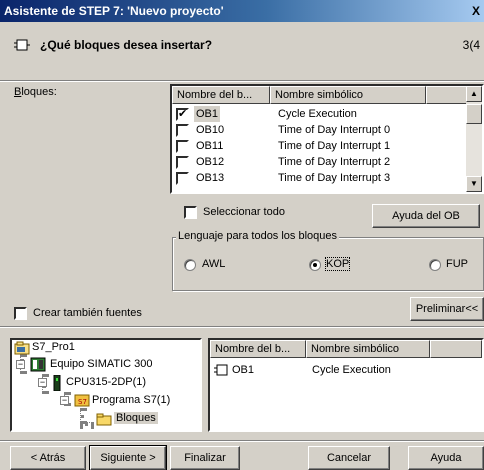  What do you see at coordinates (126, 45) in the screenshot?
I see `wizard-question: ¿Qué bloques desea insertar?` at bounding box center [126, 45].